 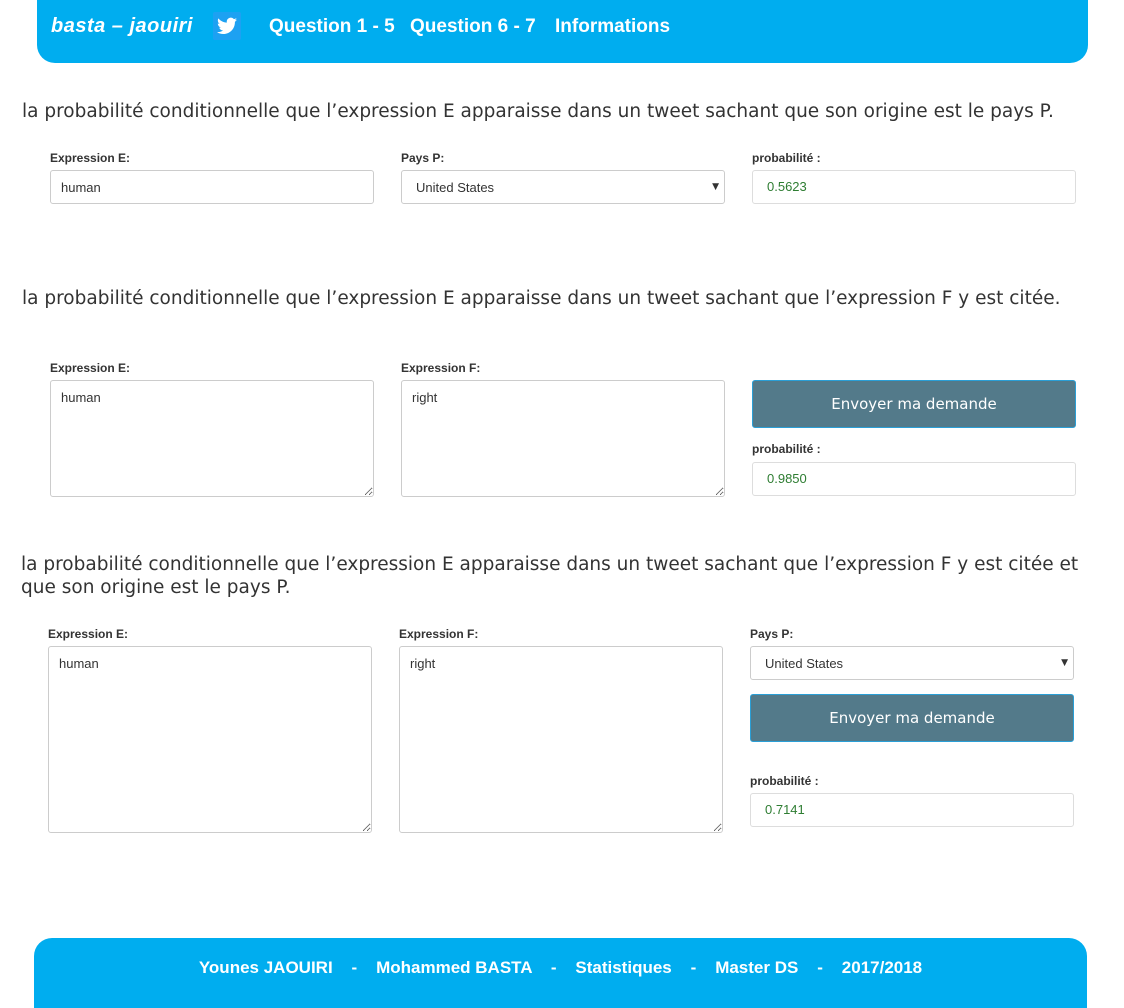 What do you see at coordinates (423, 158) in the screenshot?
I see `section1-pays-label: Pays P:` at bounding box center [423, 158].